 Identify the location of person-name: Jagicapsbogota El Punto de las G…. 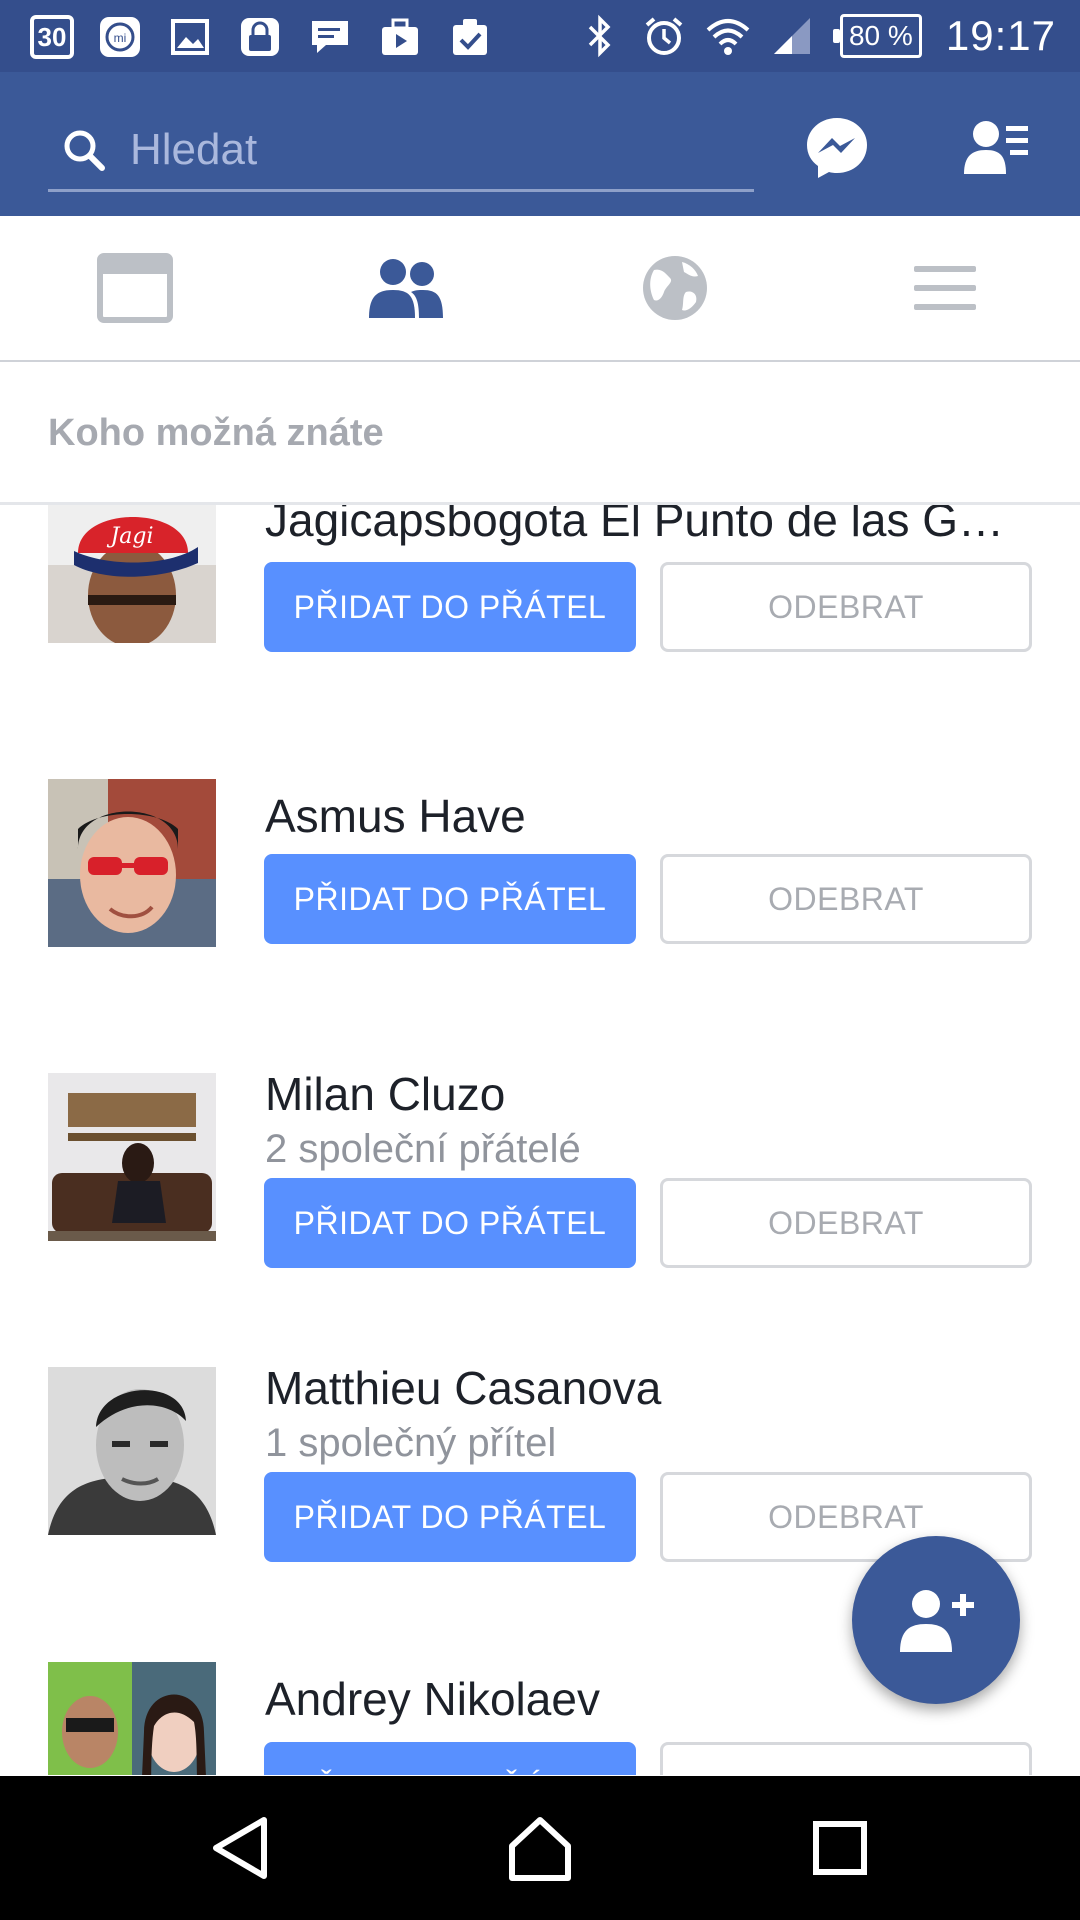
(655, 526).